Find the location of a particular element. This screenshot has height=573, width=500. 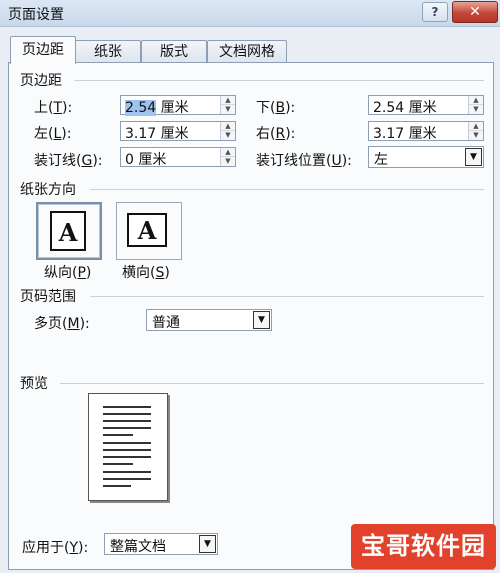

pages-divider is located at coordinates (287, 296).